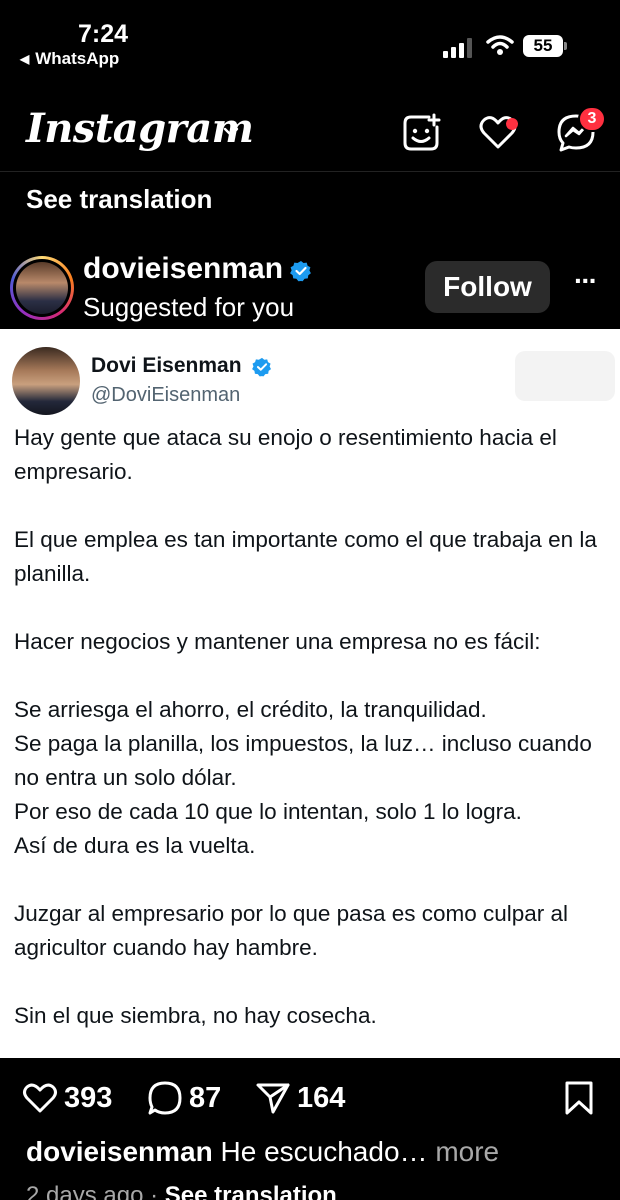 Image resolution: width=620 pixels, height=1200 pixels. What do you see at coordinates (500, 45) in the screenshot?
I see `wifi-icon` at bounding box center [500, 45].